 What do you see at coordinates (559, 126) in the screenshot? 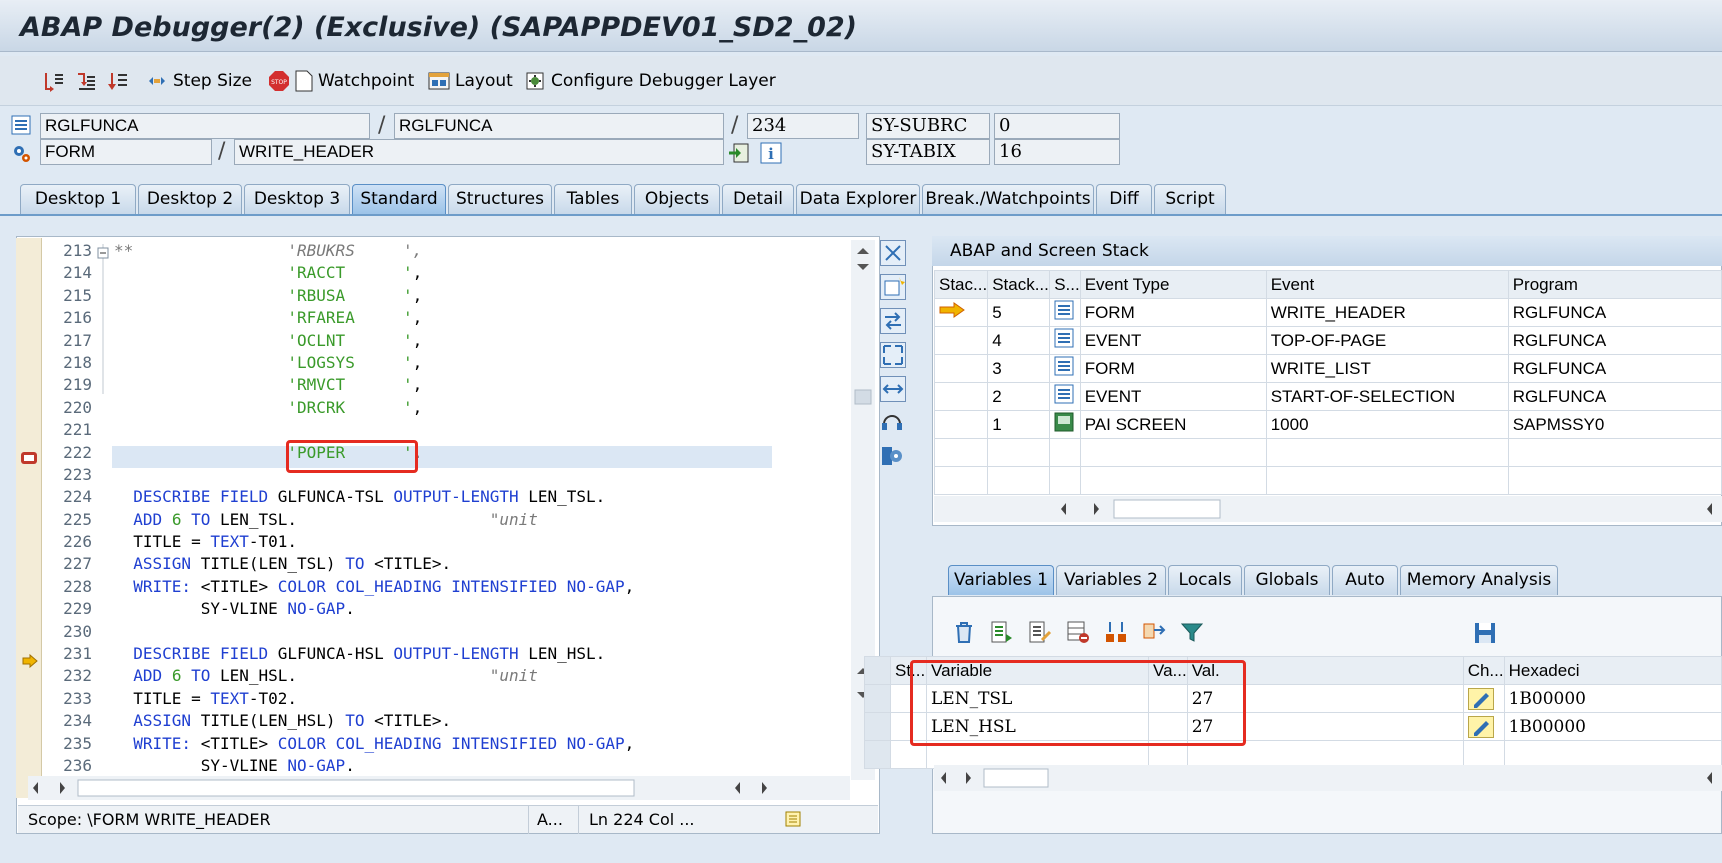
I see `include-field: RGLFUNCA` at bounding box center [559, 126].